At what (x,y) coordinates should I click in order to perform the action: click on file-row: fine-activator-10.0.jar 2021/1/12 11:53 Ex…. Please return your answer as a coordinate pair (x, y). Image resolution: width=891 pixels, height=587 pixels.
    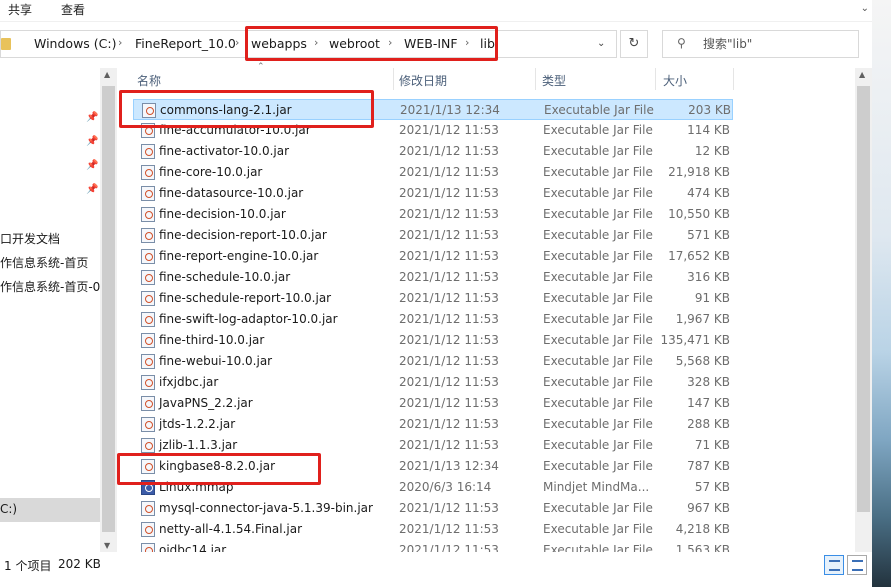
    Looking at the image, I should click on (433, 151).